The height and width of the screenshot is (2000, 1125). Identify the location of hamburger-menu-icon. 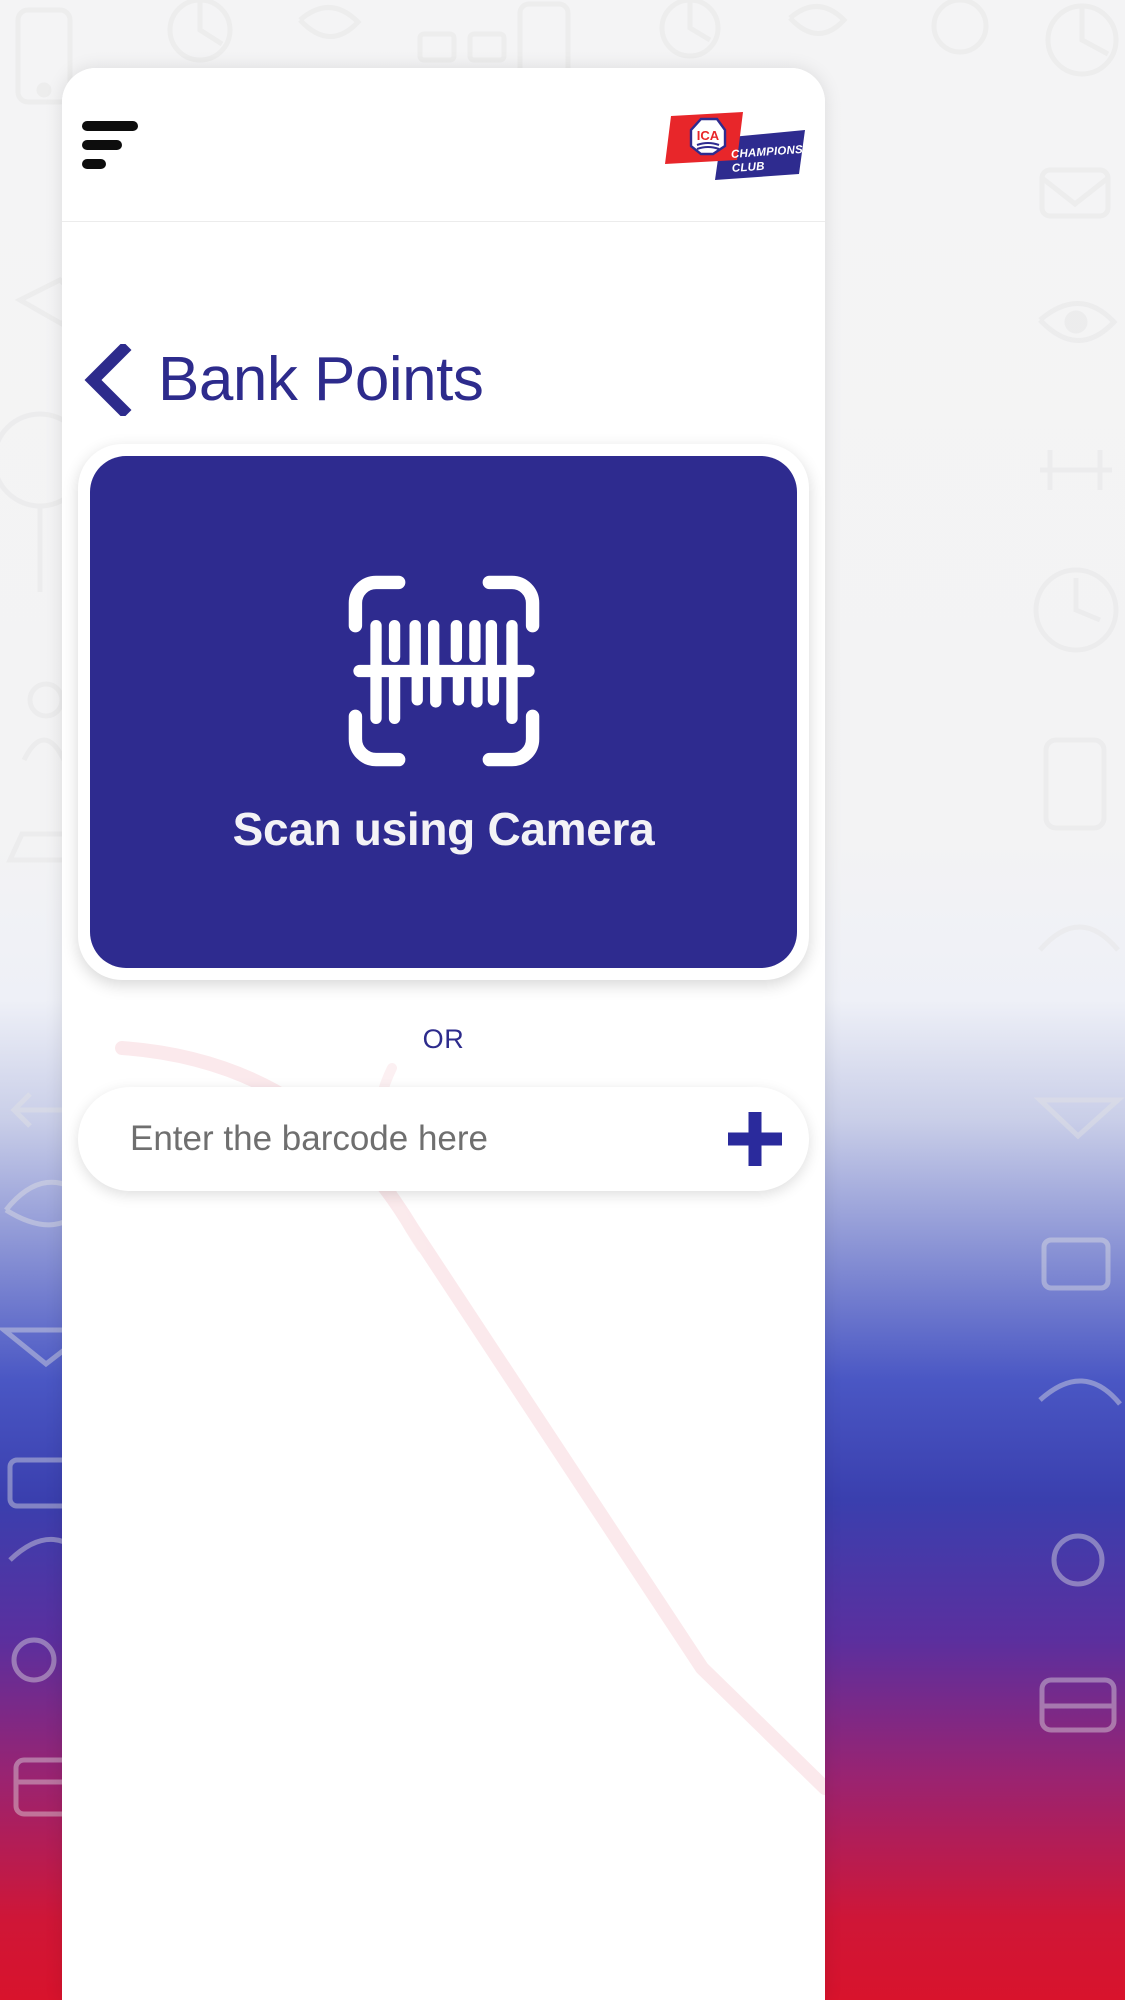
(109, 145).